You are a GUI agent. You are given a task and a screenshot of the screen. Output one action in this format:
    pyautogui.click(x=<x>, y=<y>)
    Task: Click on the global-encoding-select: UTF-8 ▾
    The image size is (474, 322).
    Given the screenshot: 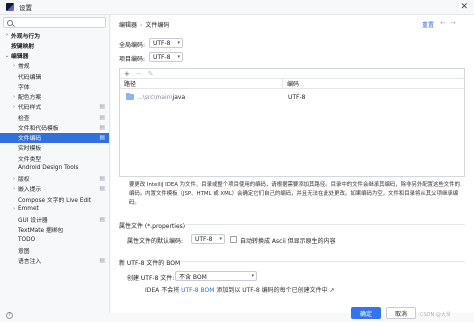 What is the action you would take?
    pyautogui.click(x=166, y=43)
    